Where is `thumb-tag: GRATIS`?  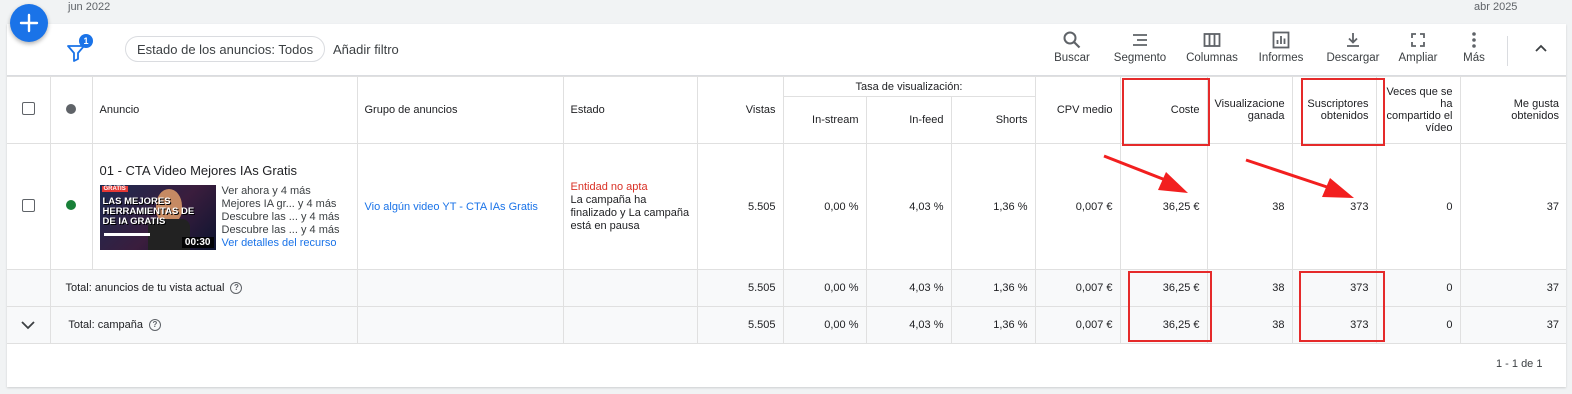
thumb-tag: GRATIS is located at coordinates (114, 189).